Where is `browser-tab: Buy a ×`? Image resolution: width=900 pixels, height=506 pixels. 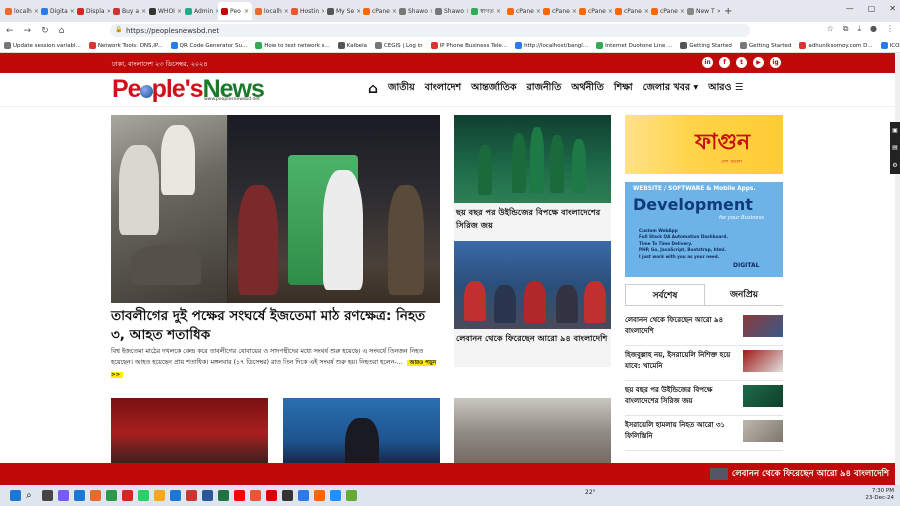
browser-tab: Buy a × is located at coordinates (128, 11).